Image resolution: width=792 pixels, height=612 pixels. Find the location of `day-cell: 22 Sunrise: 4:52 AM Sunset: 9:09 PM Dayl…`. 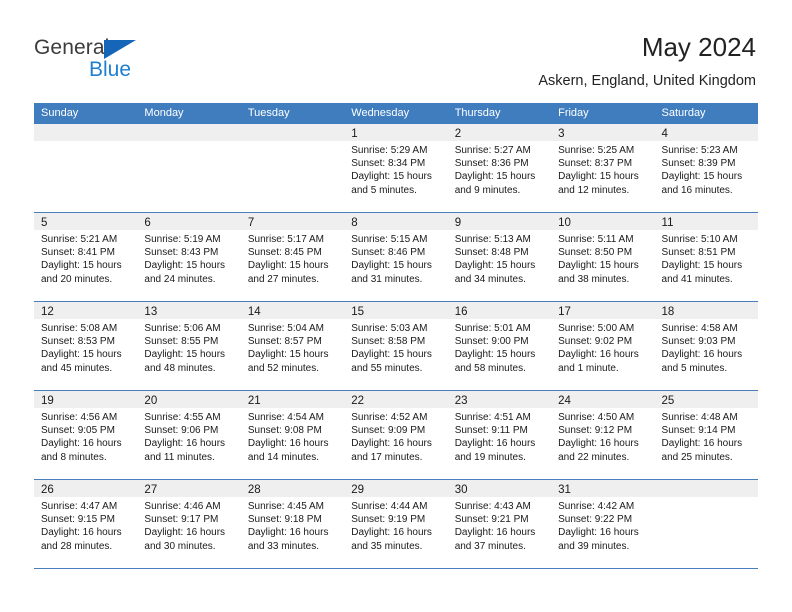

day-cell: 22 Sunrise: 4:52 AM Sunset: 9:09 PM Dayl… is located at coordinates (396, 435).